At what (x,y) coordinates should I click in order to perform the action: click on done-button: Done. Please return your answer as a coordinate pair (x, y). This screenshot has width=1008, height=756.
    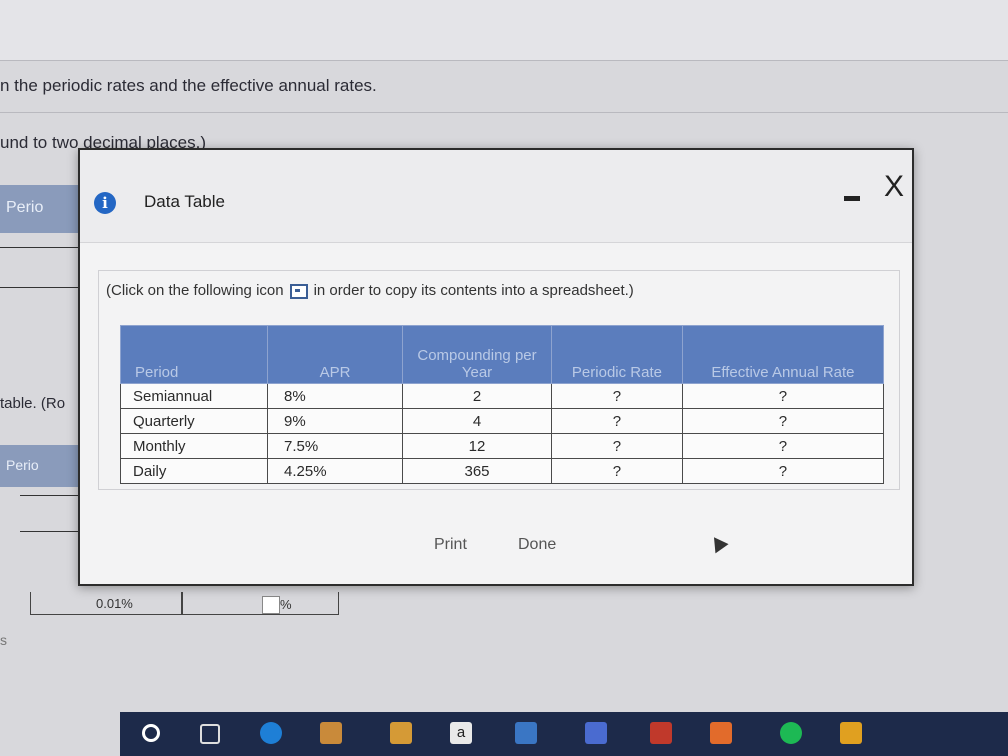
    Looking at the image, I should click on (537, 545).